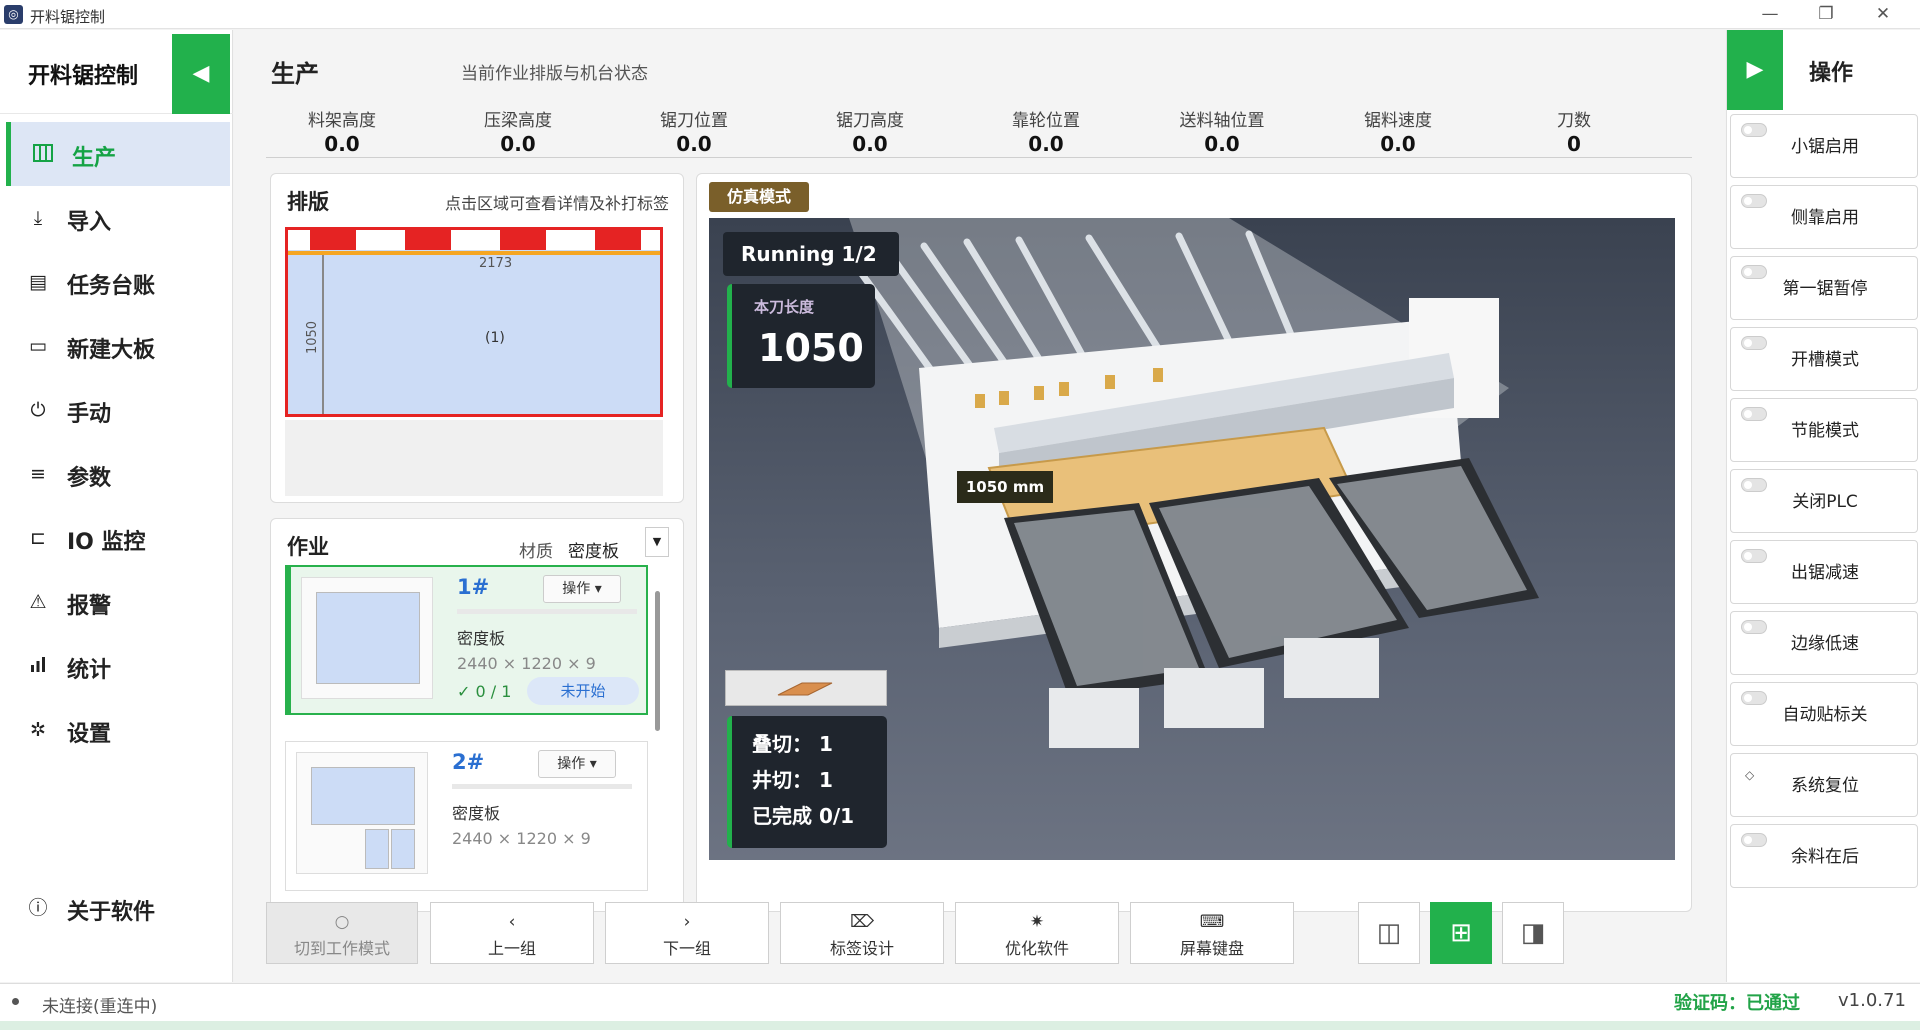  Describe the element at coordinates (657, 661) in the screenshot. I see `jobs-scrollbar` at that location.